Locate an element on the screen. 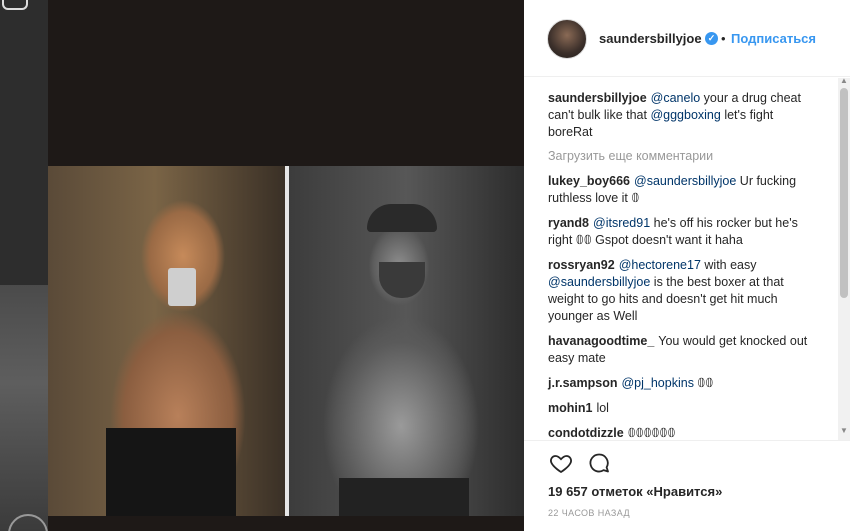  comment-username: havanagoodtime_ is located at coordinates (601, 341).